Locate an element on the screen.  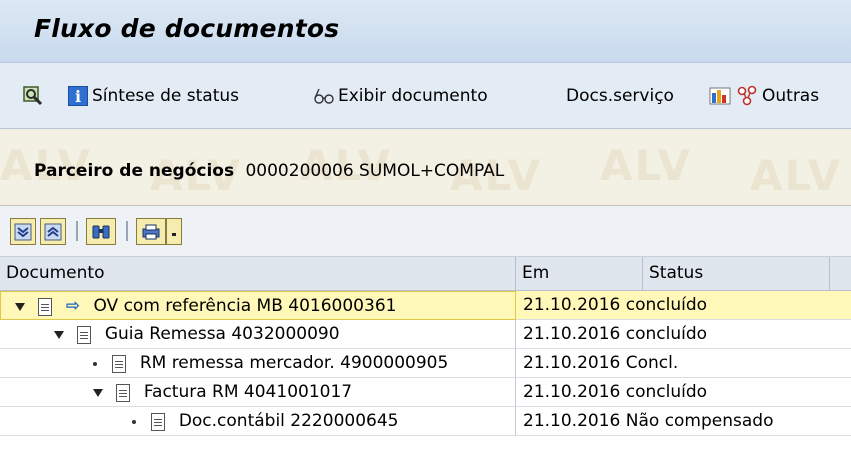
print-dropdown-button is located at coordinates (174, 231).